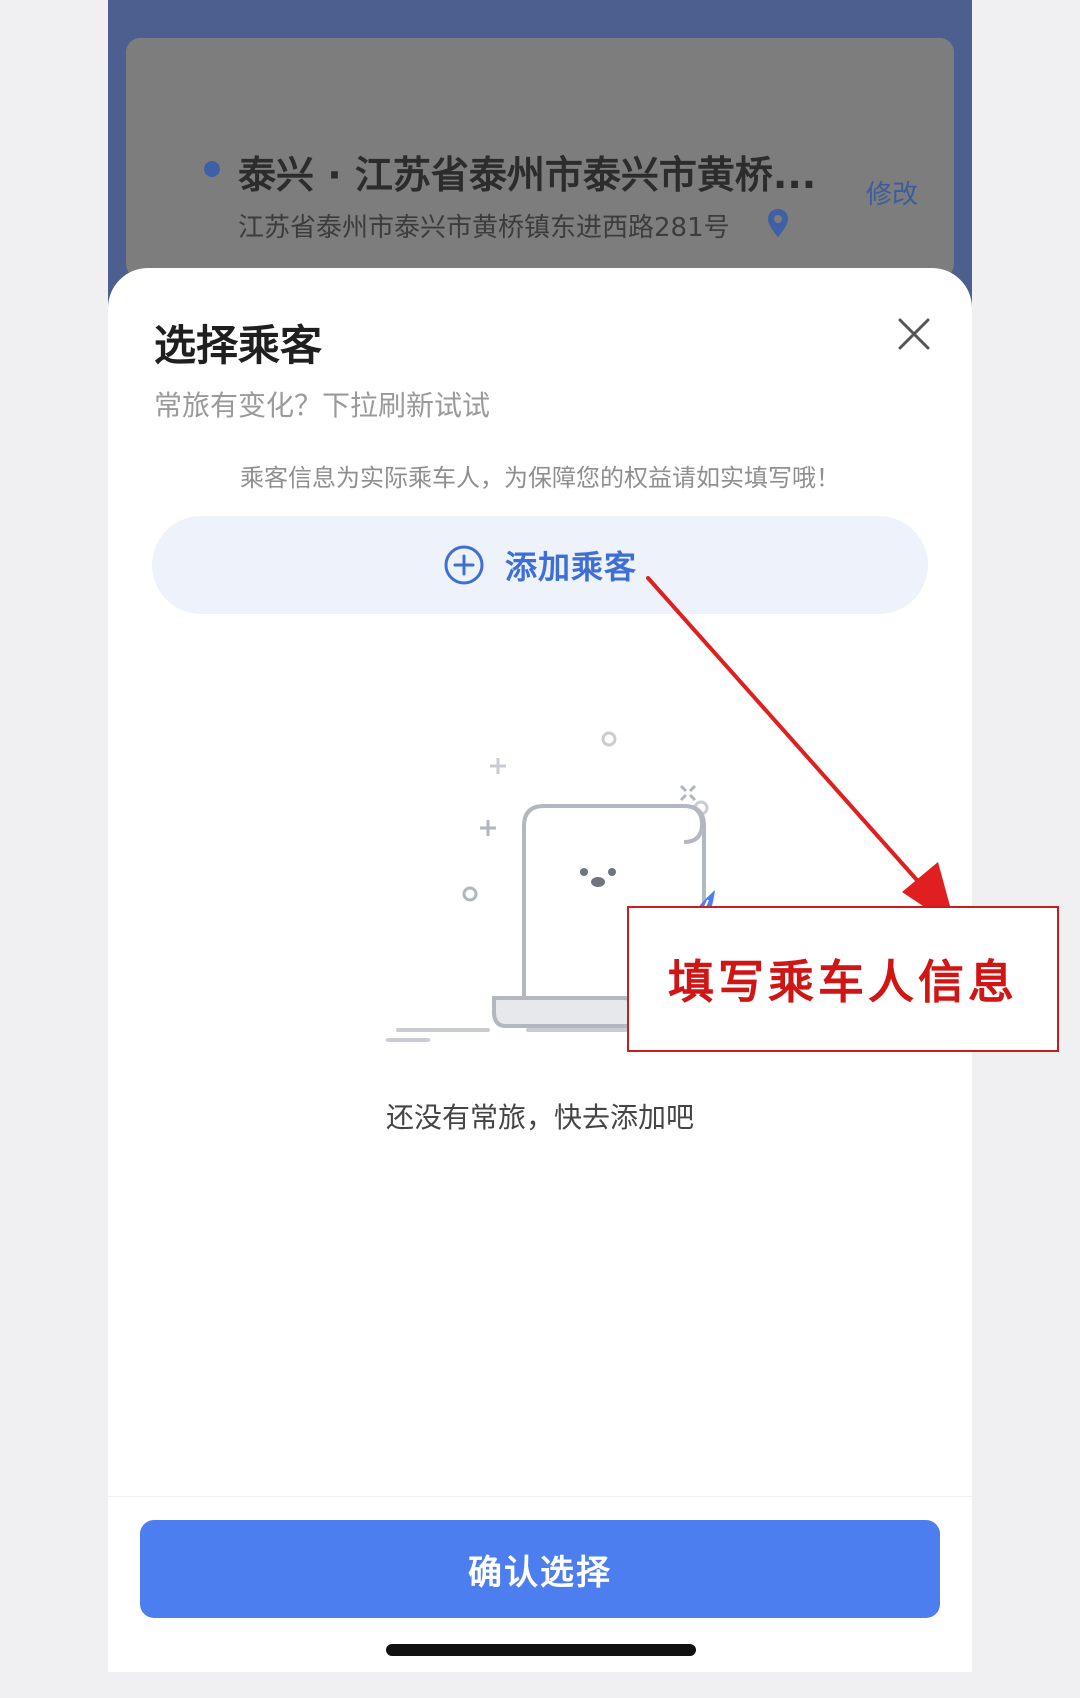 The width and height of the screenshot is (1080, 1698). I want to click on map-pin-icon, so click(778, 223).